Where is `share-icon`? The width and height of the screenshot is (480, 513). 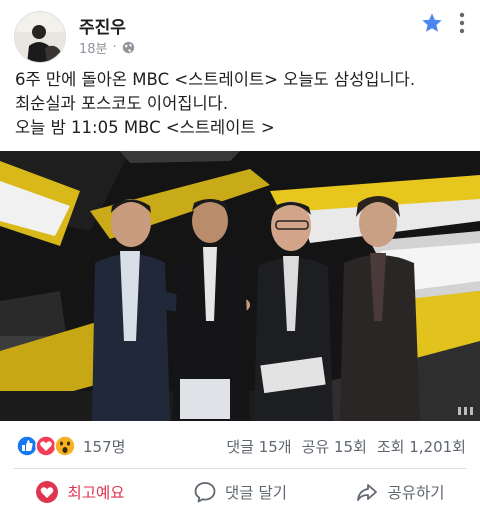 share-icon is located at coordinates (367, 492).